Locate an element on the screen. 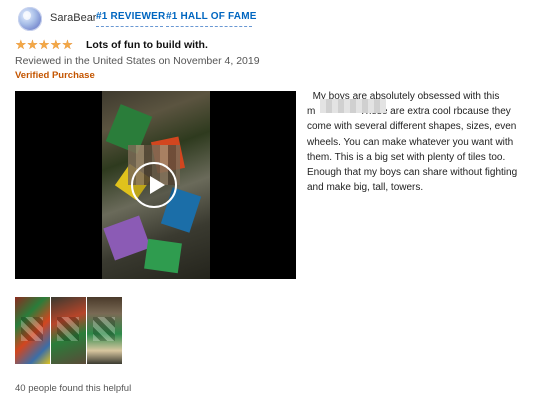  reviewer-avatar is located at coordinates (30, 19).